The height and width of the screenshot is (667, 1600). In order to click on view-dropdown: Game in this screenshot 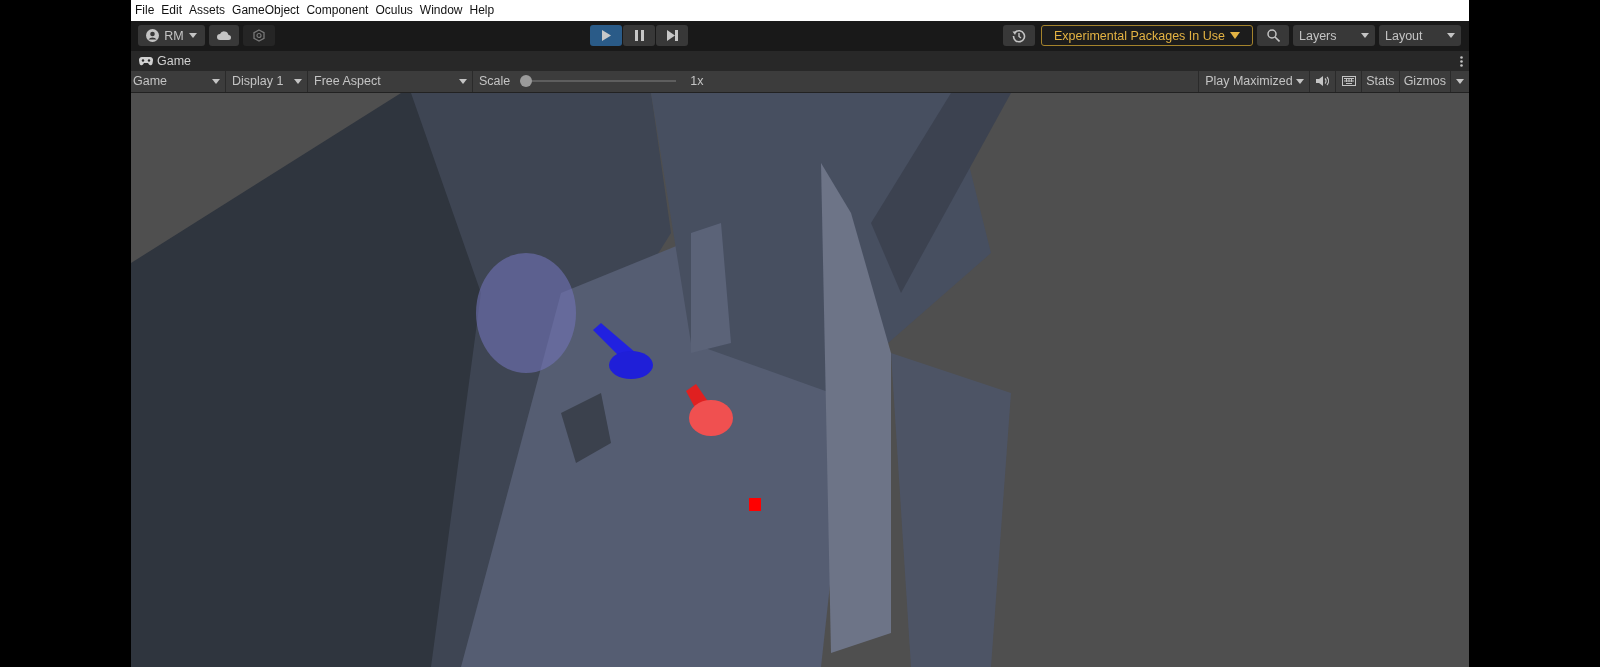, I will do `click(178, 81)`.